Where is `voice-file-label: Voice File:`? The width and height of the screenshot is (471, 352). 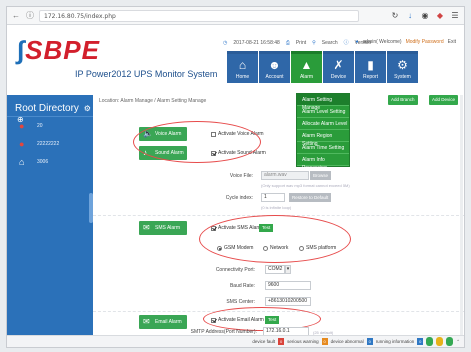
voice-file-label: Voice File: is located at coordinates (241, 176).